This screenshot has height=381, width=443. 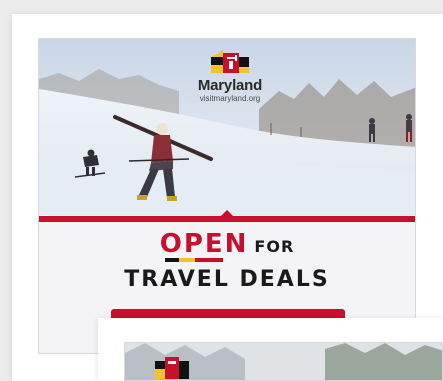 I want to click on divider-notch, so click(x=227, y=213).